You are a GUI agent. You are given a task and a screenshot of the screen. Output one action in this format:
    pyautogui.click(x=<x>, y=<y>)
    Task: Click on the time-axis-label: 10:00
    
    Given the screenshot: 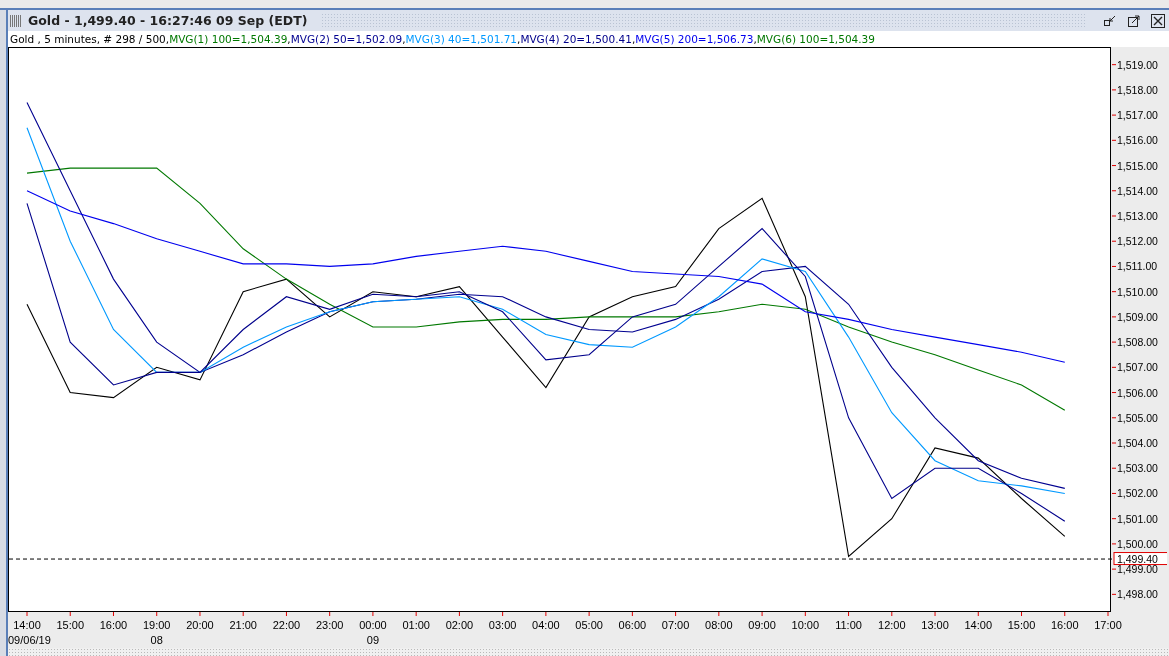 What is the action you would take?
    pyautogui.click(x=805, y=625)
    